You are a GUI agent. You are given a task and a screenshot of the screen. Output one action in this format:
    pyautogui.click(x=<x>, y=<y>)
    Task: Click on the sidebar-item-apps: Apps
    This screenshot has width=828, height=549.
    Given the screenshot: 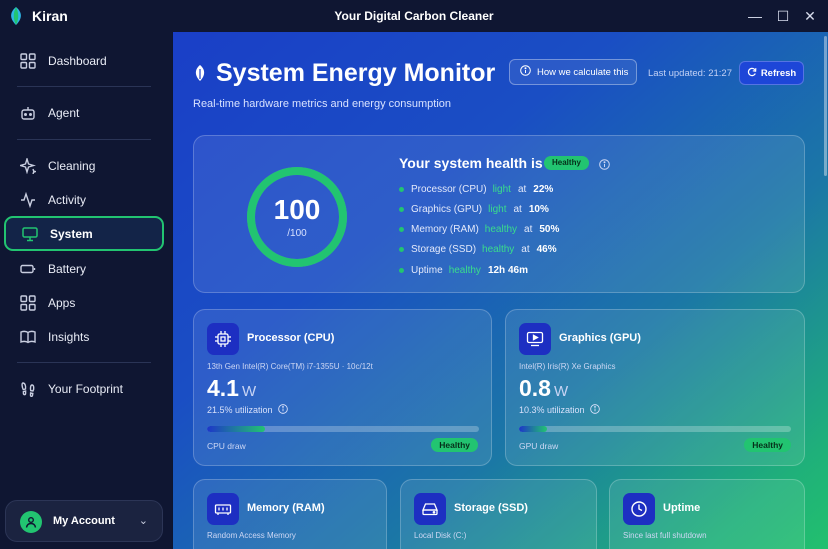 What is the action you would take?
    pyautogui.click(x=84, y=303)
    